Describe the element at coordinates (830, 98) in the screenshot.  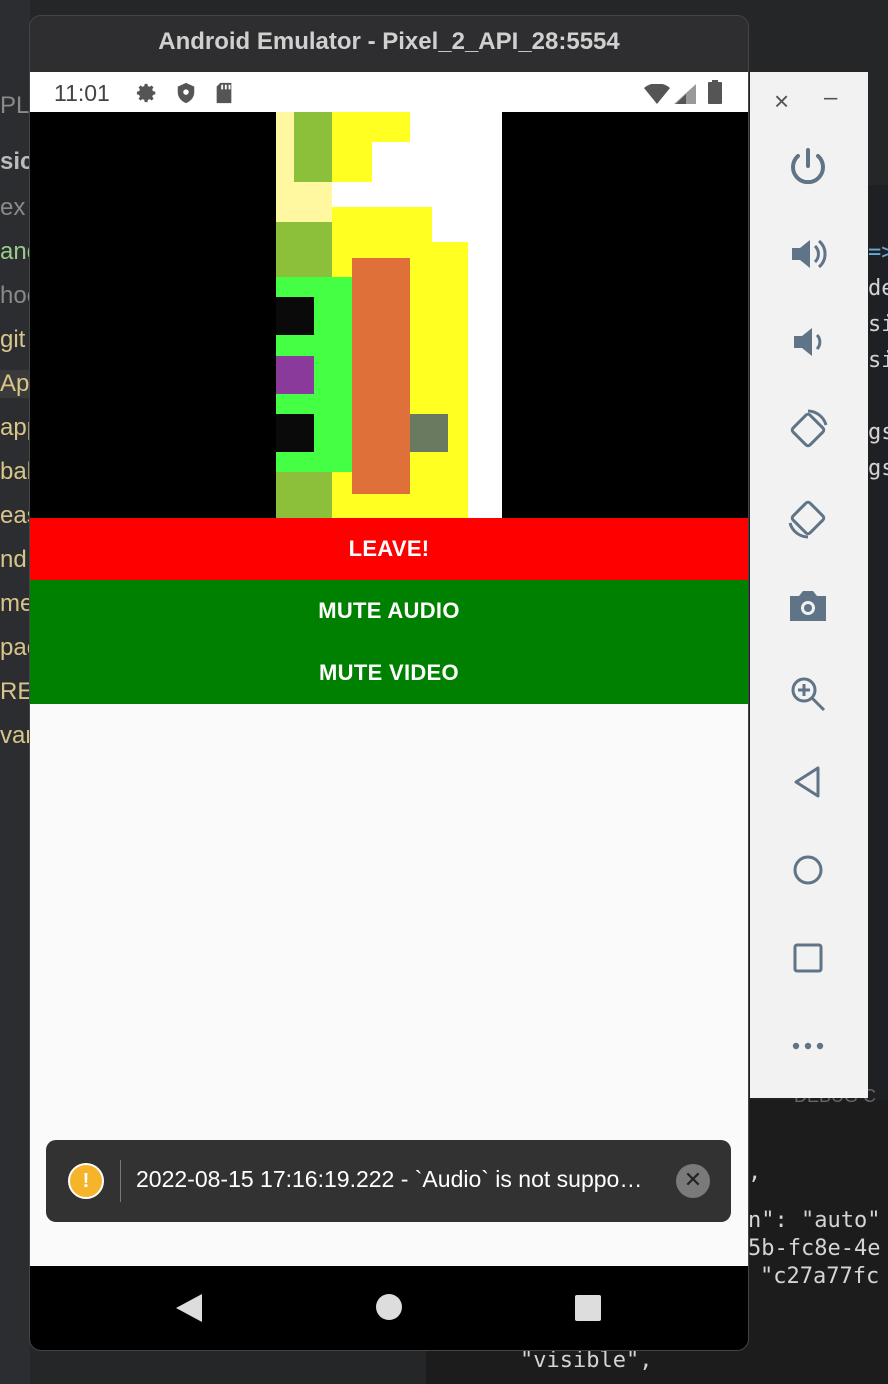
I see `toolbar-minimize-button: –` at that location.